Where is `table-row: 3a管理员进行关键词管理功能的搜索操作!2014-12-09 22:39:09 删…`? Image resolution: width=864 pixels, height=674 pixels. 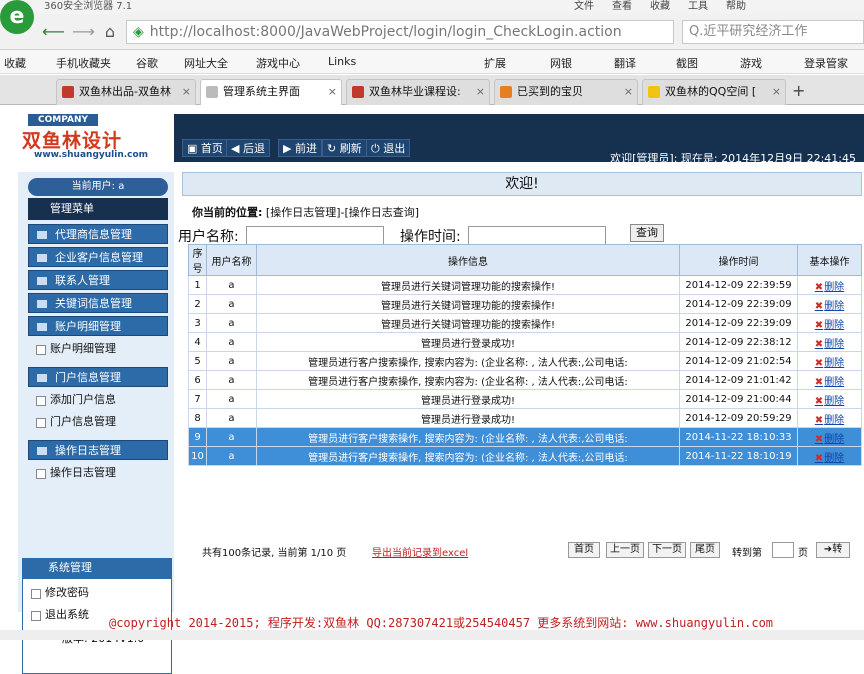
table-row: 3a管理员进行关键词管理功能的搜索操作!2014-12-09 22:39:09 删… is located at coordinates (525, 323).